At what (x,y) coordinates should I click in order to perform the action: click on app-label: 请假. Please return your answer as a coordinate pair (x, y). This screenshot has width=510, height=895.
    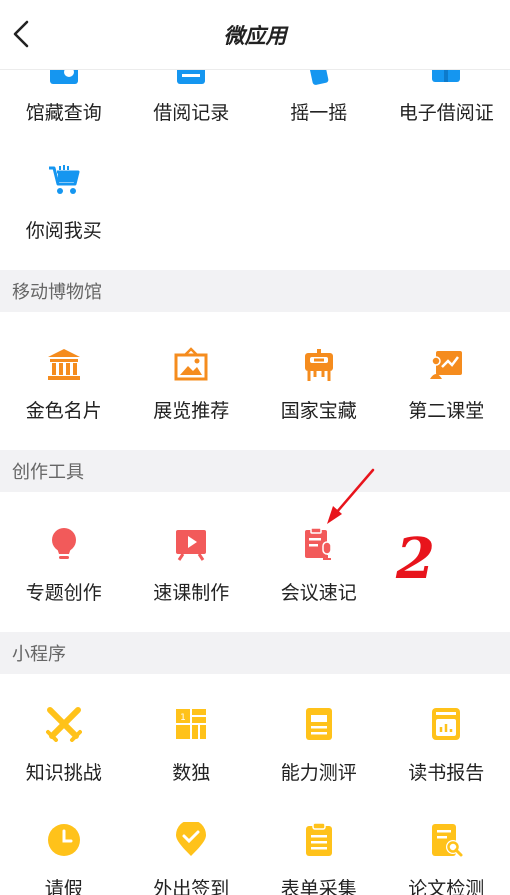
    Looking at the image, I should click on (63, 886).